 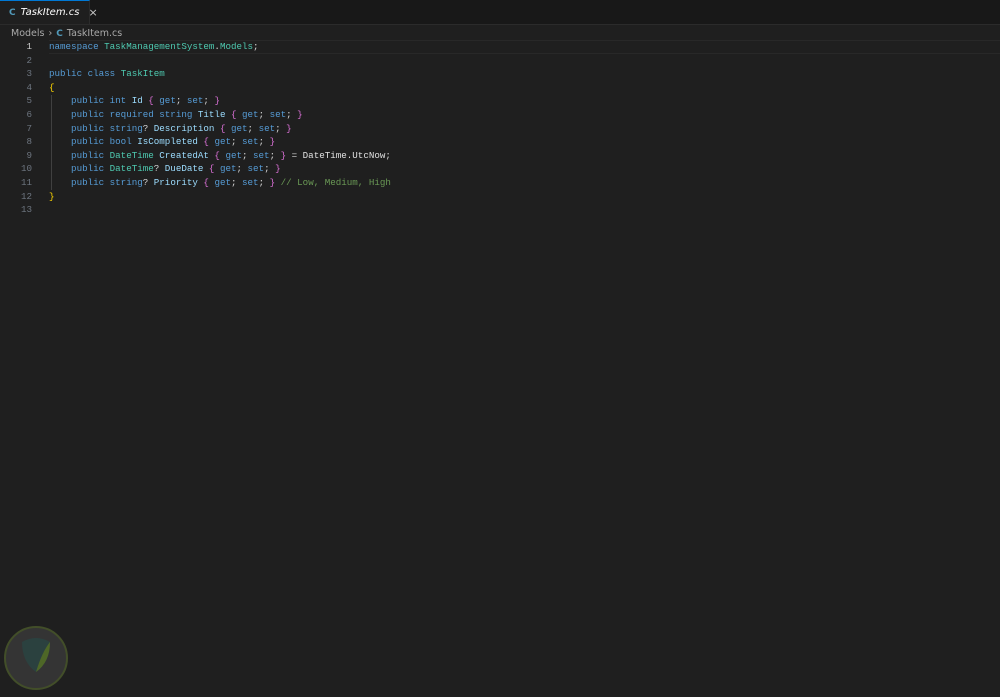 I want to click on line-number: 5, so click(x=29, y=101).